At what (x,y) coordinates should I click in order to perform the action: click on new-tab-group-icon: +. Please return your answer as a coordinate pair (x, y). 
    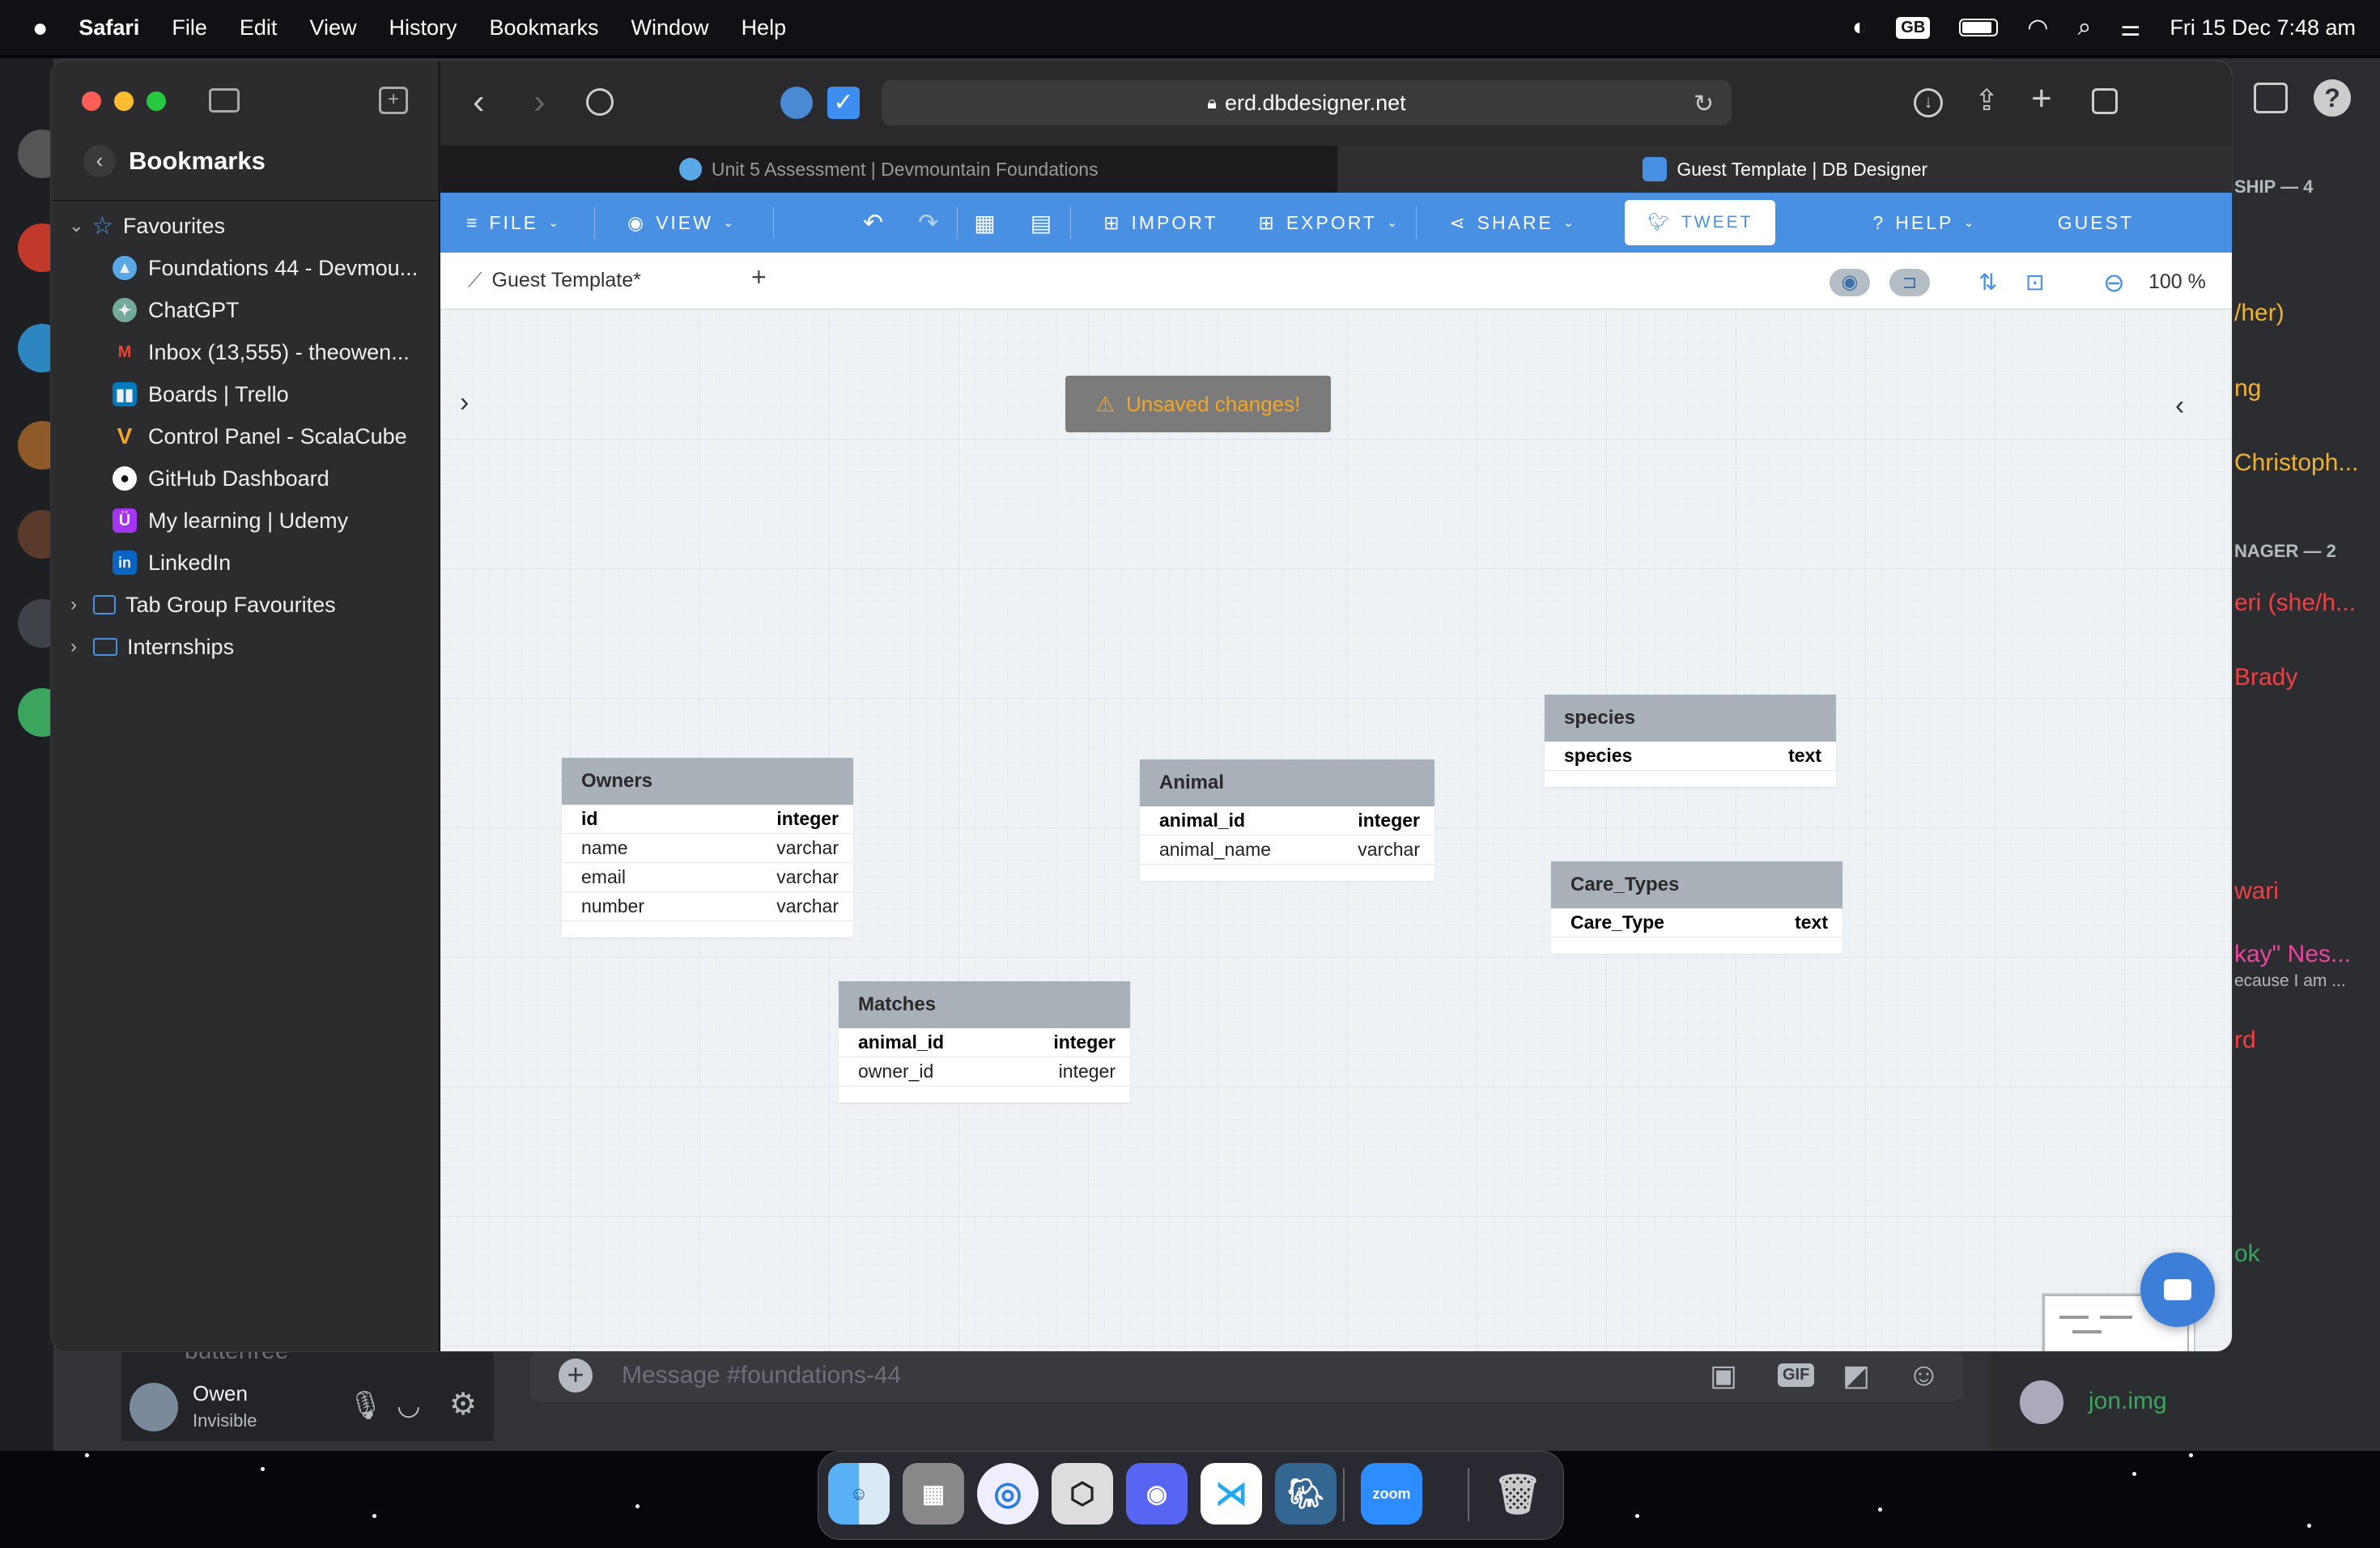
    Looking at the image, I should click on (394, 100).